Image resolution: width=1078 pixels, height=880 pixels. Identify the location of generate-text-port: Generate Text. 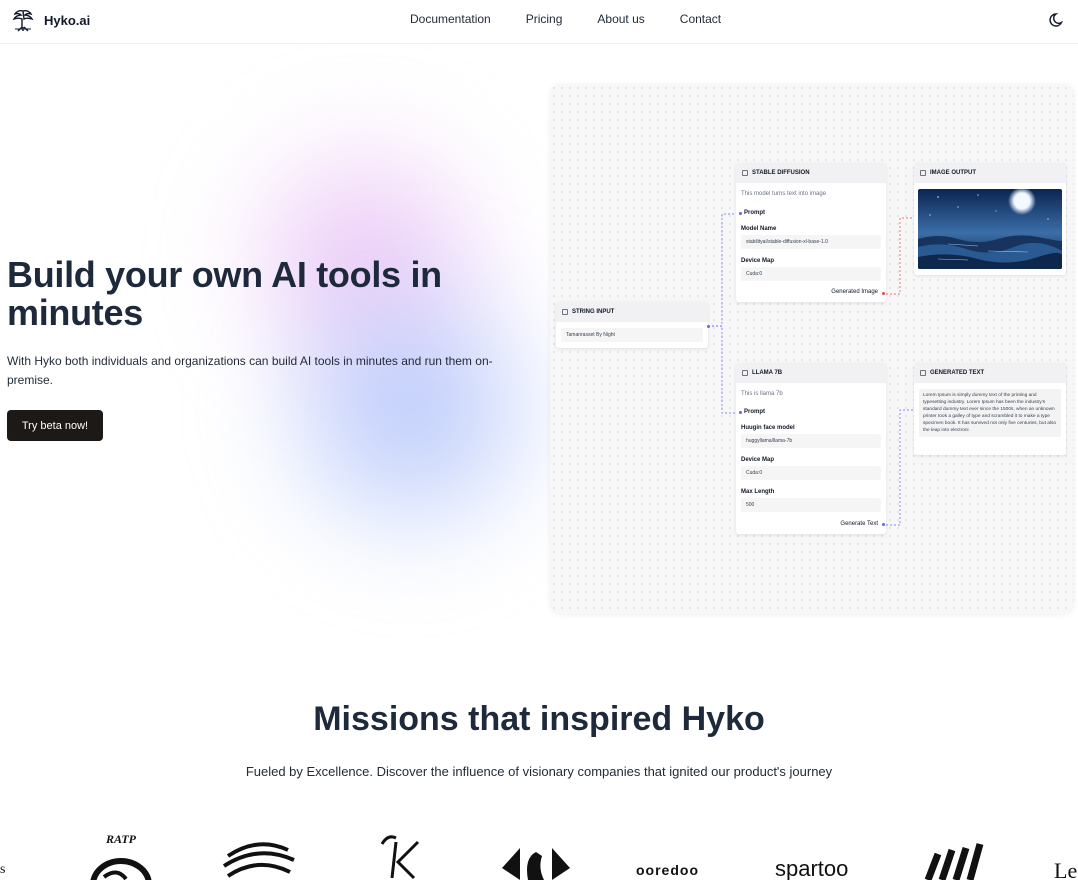
(859, 524).